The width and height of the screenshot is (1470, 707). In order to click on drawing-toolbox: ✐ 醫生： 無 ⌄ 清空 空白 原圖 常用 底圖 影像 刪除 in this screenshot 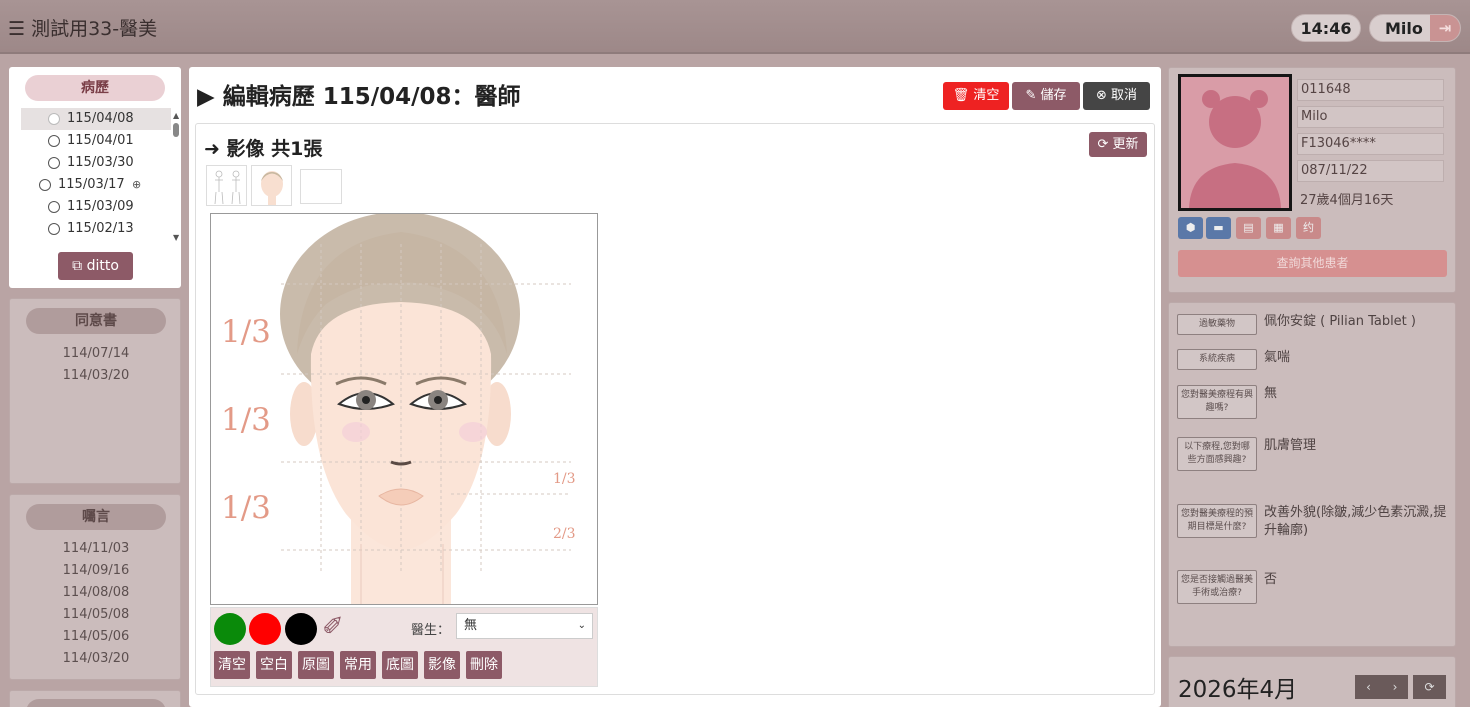, I will do `click(404, 647)`.